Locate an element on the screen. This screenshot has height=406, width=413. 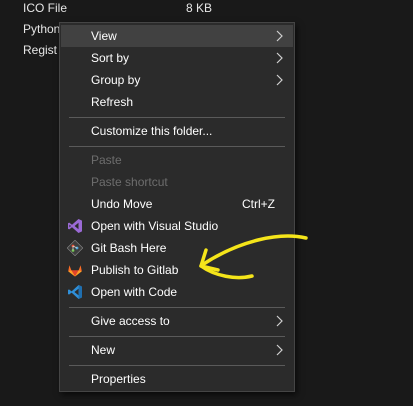
annotation-arrow is located at coordinates (253, 257).